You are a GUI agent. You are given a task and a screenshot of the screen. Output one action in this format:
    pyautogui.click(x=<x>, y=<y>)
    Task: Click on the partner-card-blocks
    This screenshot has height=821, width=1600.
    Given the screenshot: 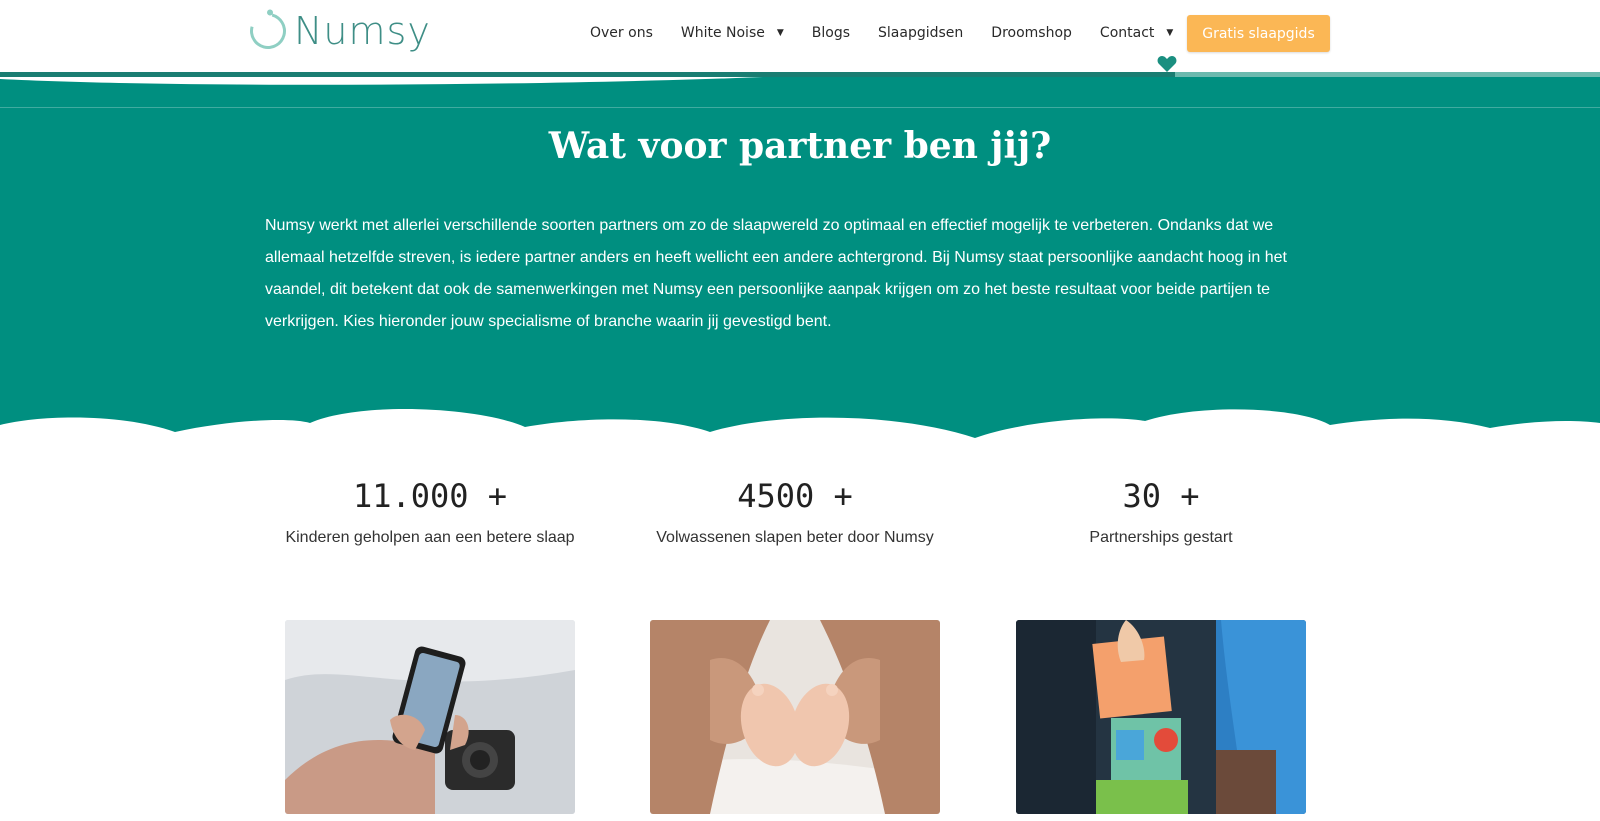 What is the action you would take?
    pyautogui.click(x=1161, y=717)
    